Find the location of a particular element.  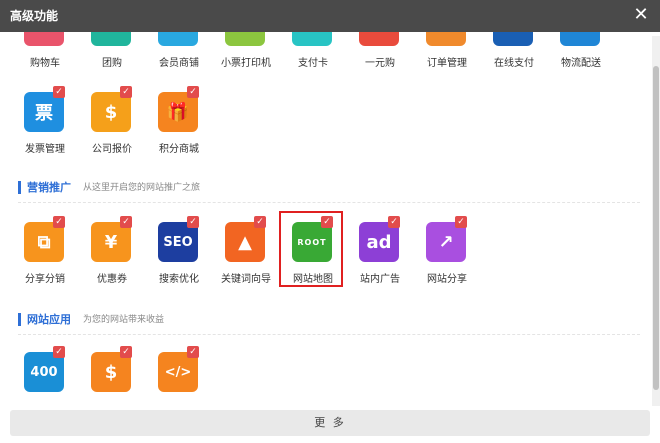

feature-item: 🎁 ✓ 积分商城 is located at coordinates (179, 129).